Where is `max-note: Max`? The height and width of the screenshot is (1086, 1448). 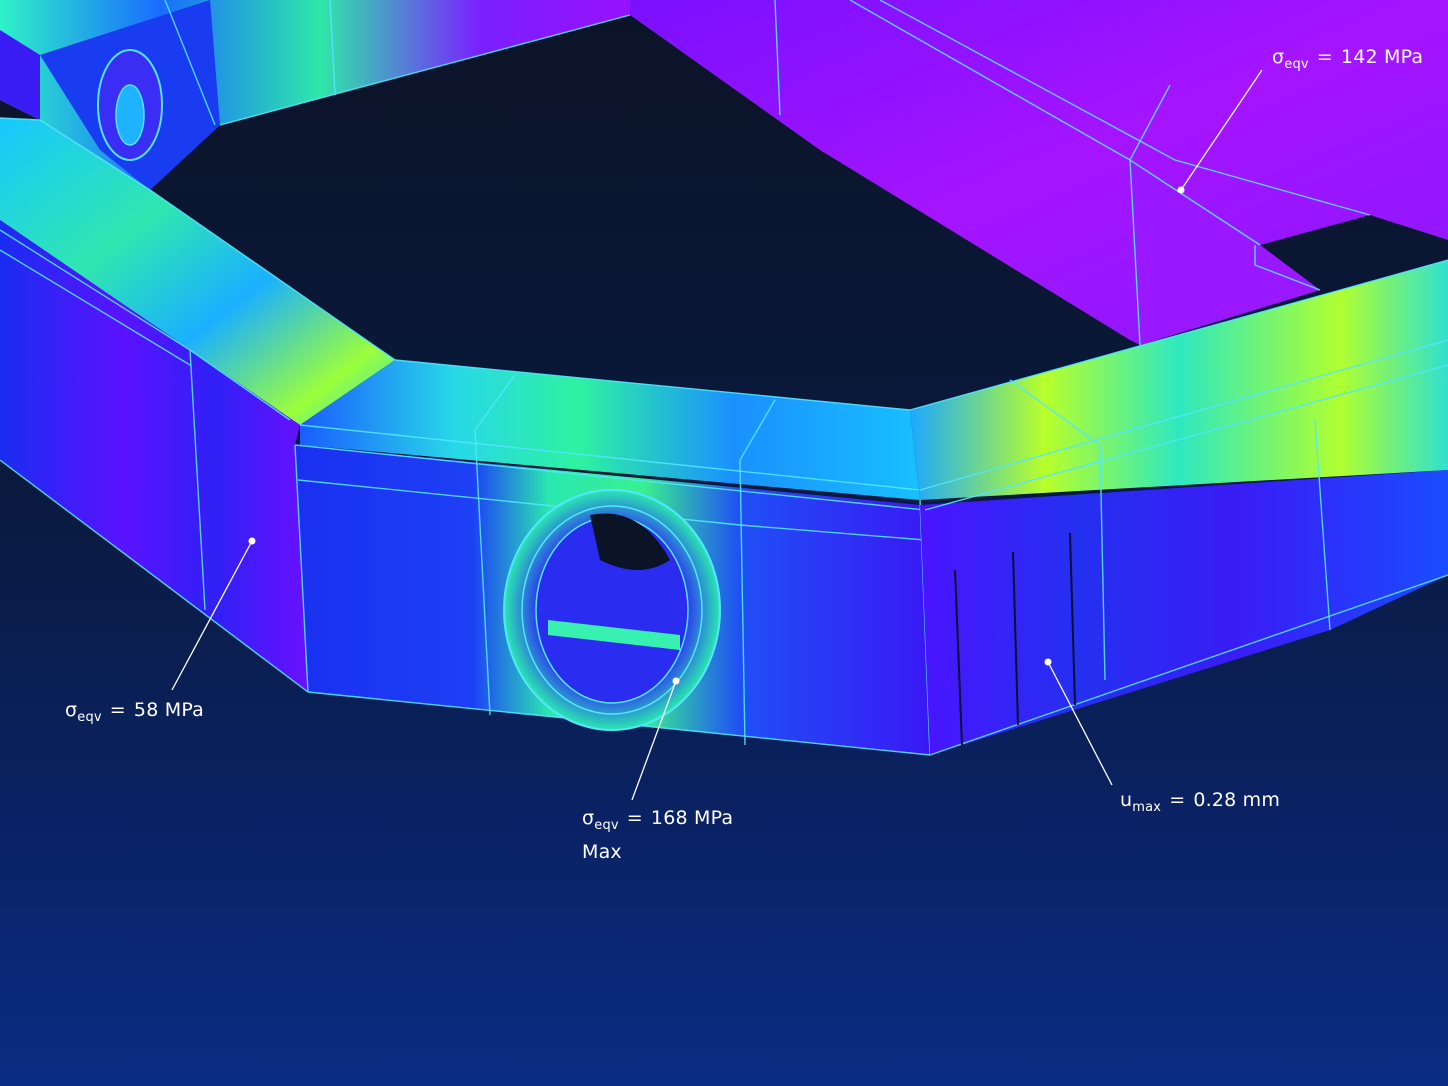
max-note: Max is located at coordinates (602, 852).